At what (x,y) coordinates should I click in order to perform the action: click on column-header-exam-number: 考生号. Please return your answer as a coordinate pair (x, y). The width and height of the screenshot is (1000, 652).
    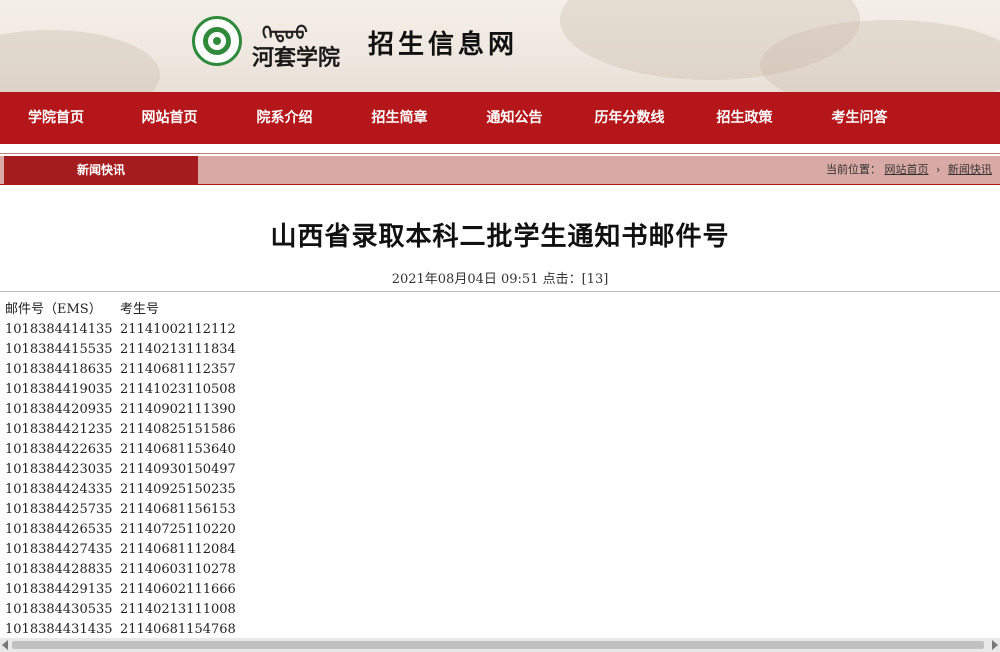
    Looking at the image, I should click on (140, 309).